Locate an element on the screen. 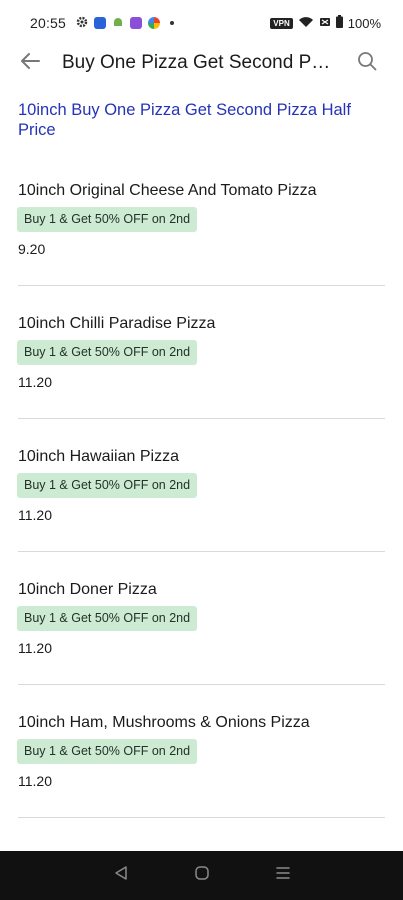  search-icon is located at coordinates (367, 63).